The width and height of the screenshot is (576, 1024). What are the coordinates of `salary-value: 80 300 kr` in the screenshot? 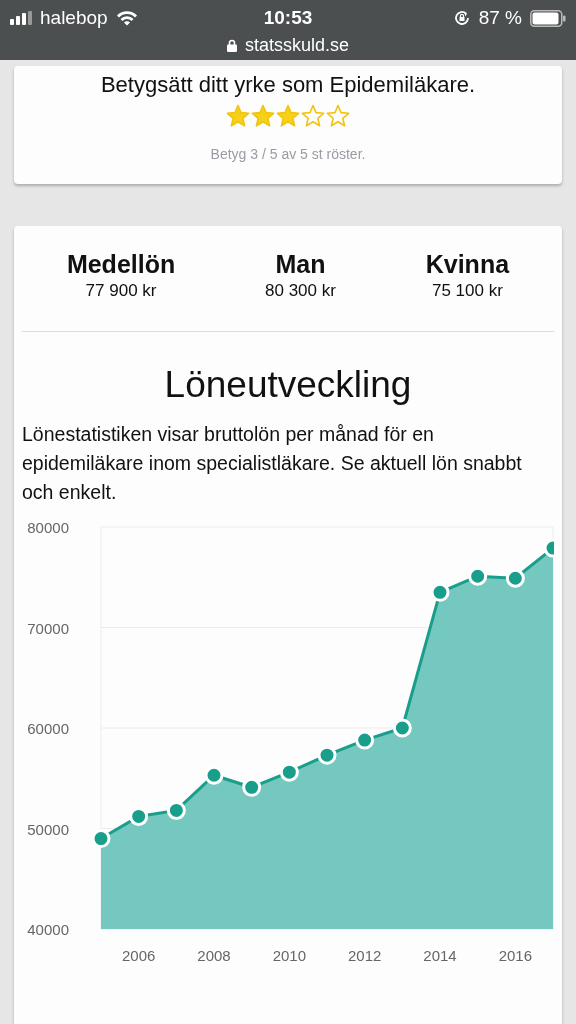 It's located at (300, 291).